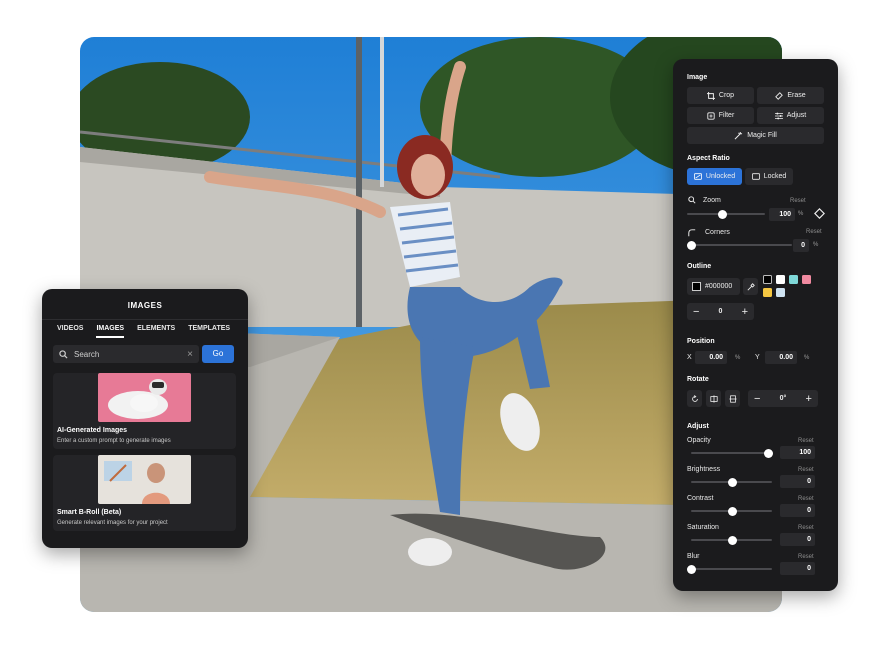  Describe the element at coordinates (807, 358) in the screenshot. I see `position-y-unit: %` at that location.